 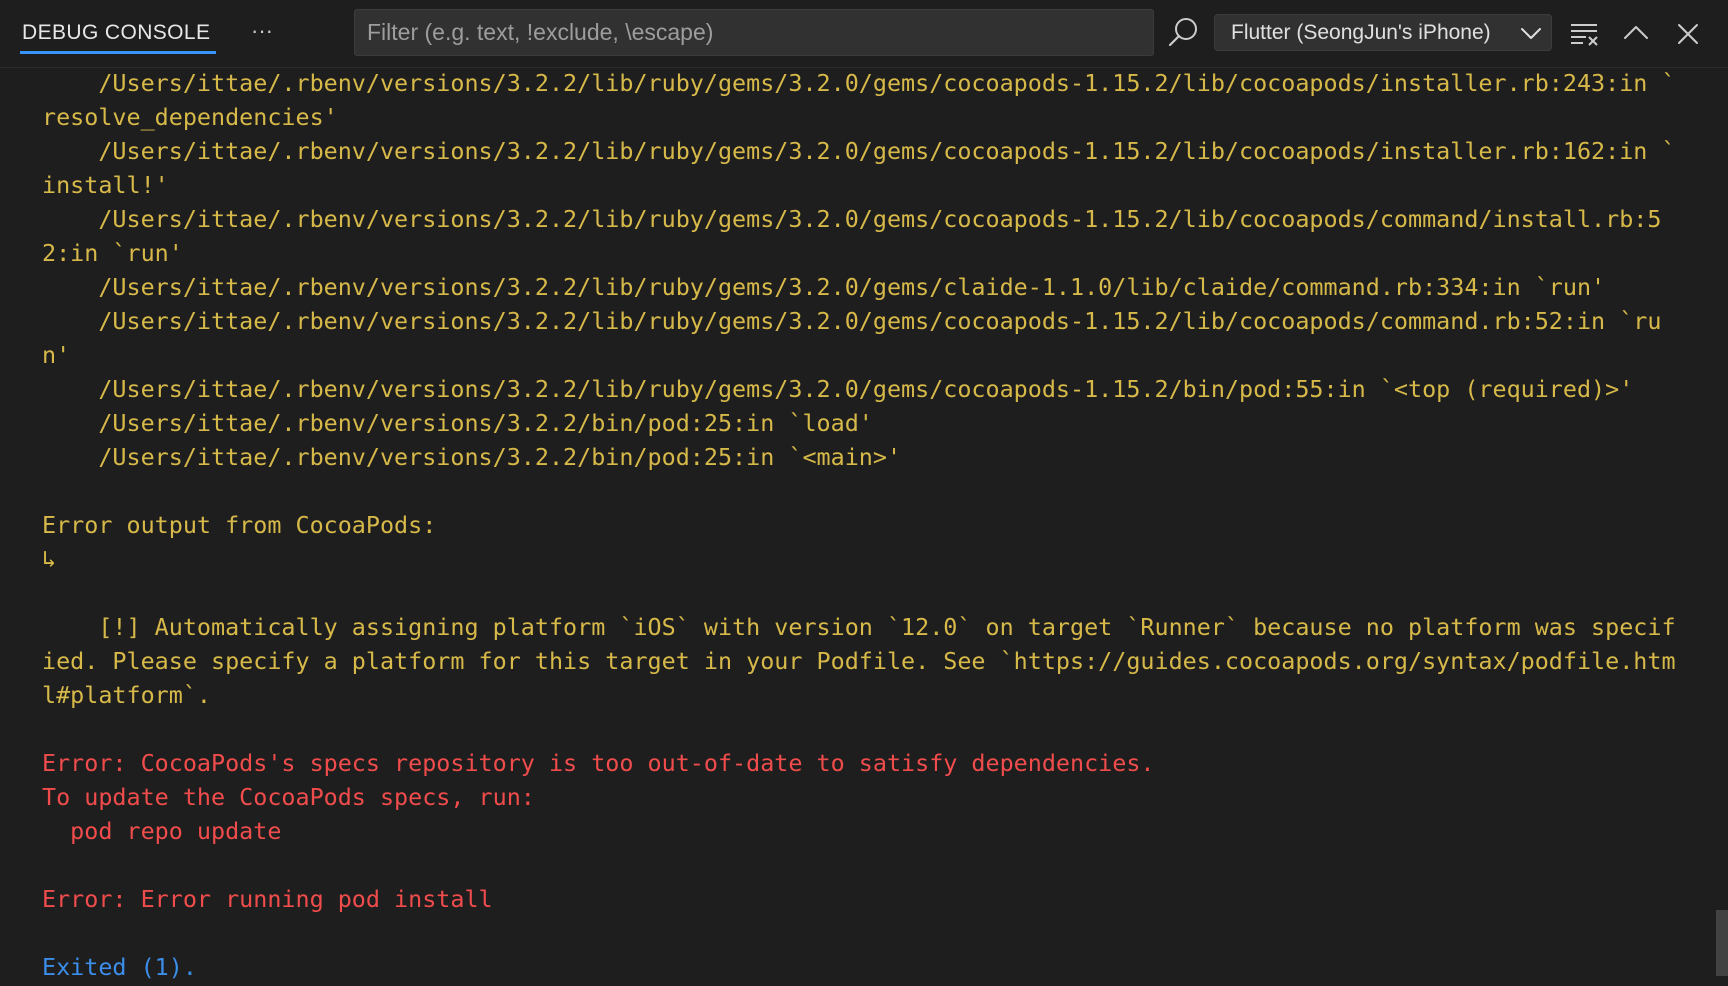 What do you see at coordinates (267, 899) in the screenshot?
I see `output-line: Error: Error running pod install` at bounding box center [267, 899].